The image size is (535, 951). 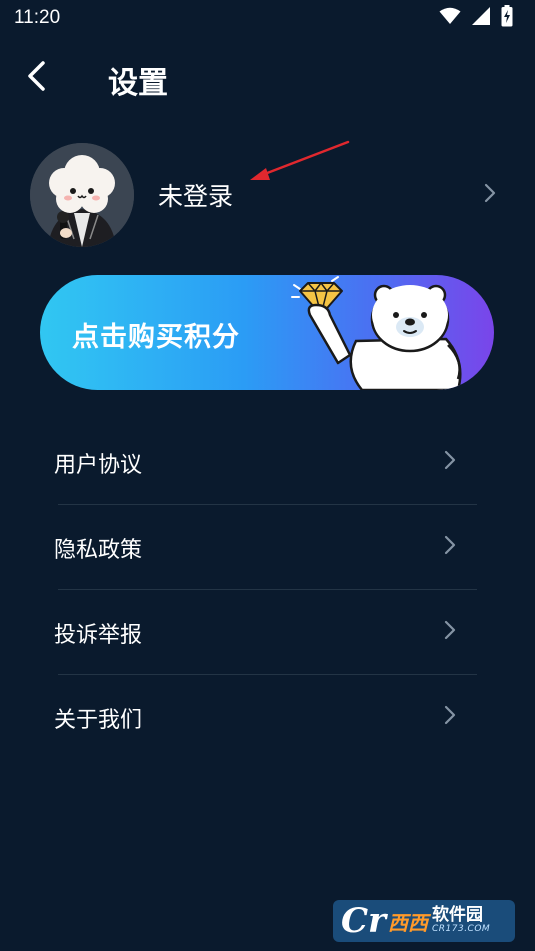 I want to click on menu-item-label: 用户协议, so click(x=98, y=465).